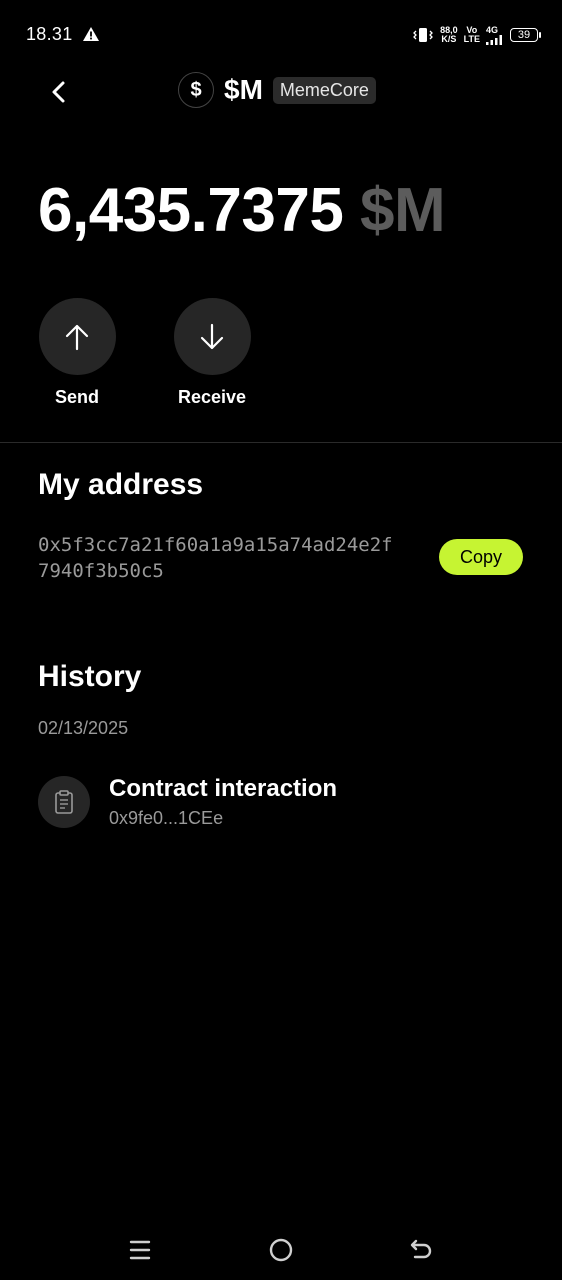 This screenshot has height=1280, width=562. Describe the element at coordinates (90, 676) in the screenshot. I see `history-title: History` at that location.